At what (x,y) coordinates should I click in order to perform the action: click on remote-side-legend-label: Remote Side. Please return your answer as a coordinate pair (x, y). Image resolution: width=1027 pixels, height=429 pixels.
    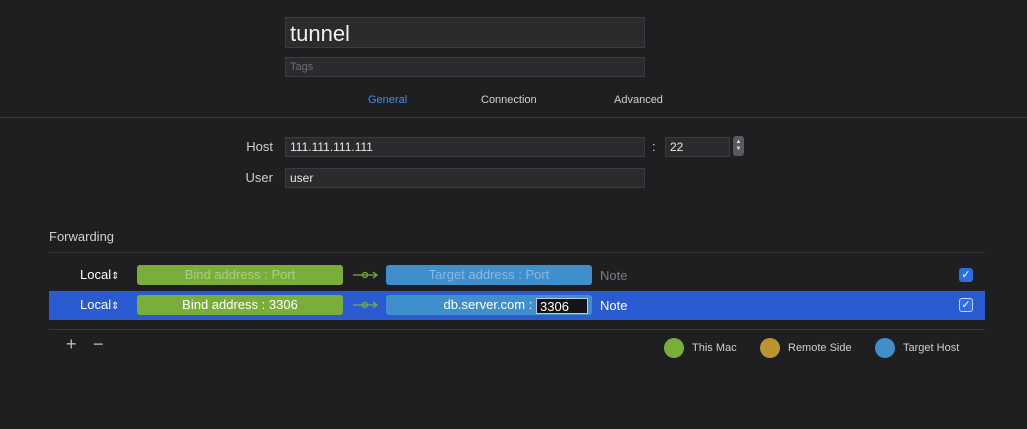
    Looking at the image, I should click on (820, 348).